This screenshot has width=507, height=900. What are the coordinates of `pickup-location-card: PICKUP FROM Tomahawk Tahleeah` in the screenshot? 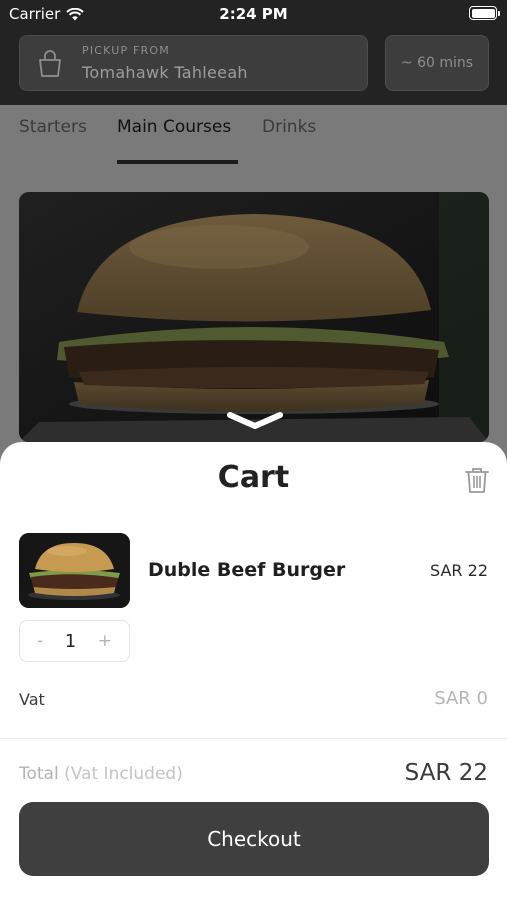 It's located at (193, 63).